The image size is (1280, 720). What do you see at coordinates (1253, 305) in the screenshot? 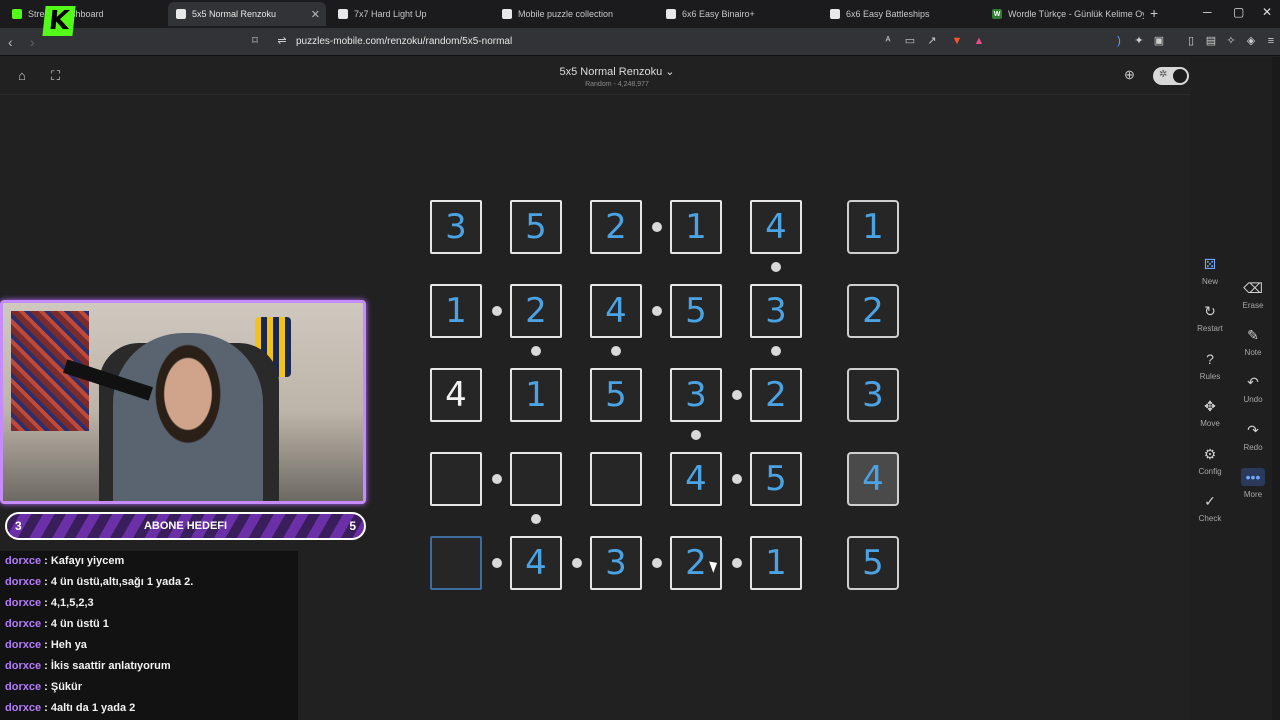
I see `button-label: Erase` at bounding box center [1253, 305].